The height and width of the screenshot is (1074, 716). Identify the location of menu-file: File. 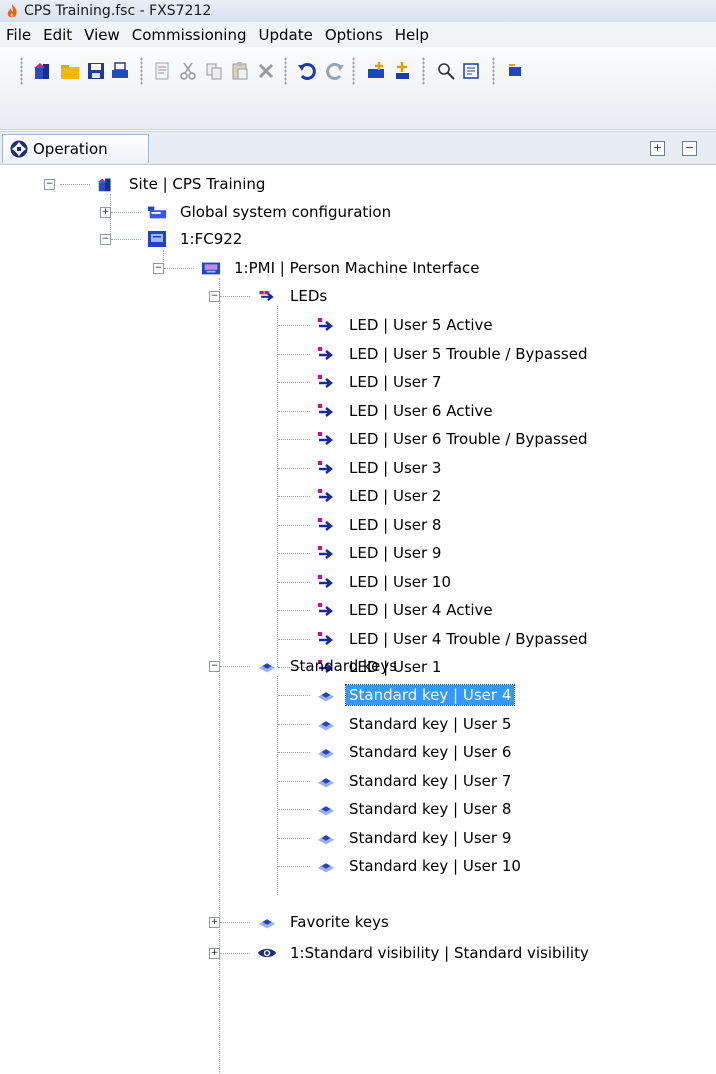
(18, 35).